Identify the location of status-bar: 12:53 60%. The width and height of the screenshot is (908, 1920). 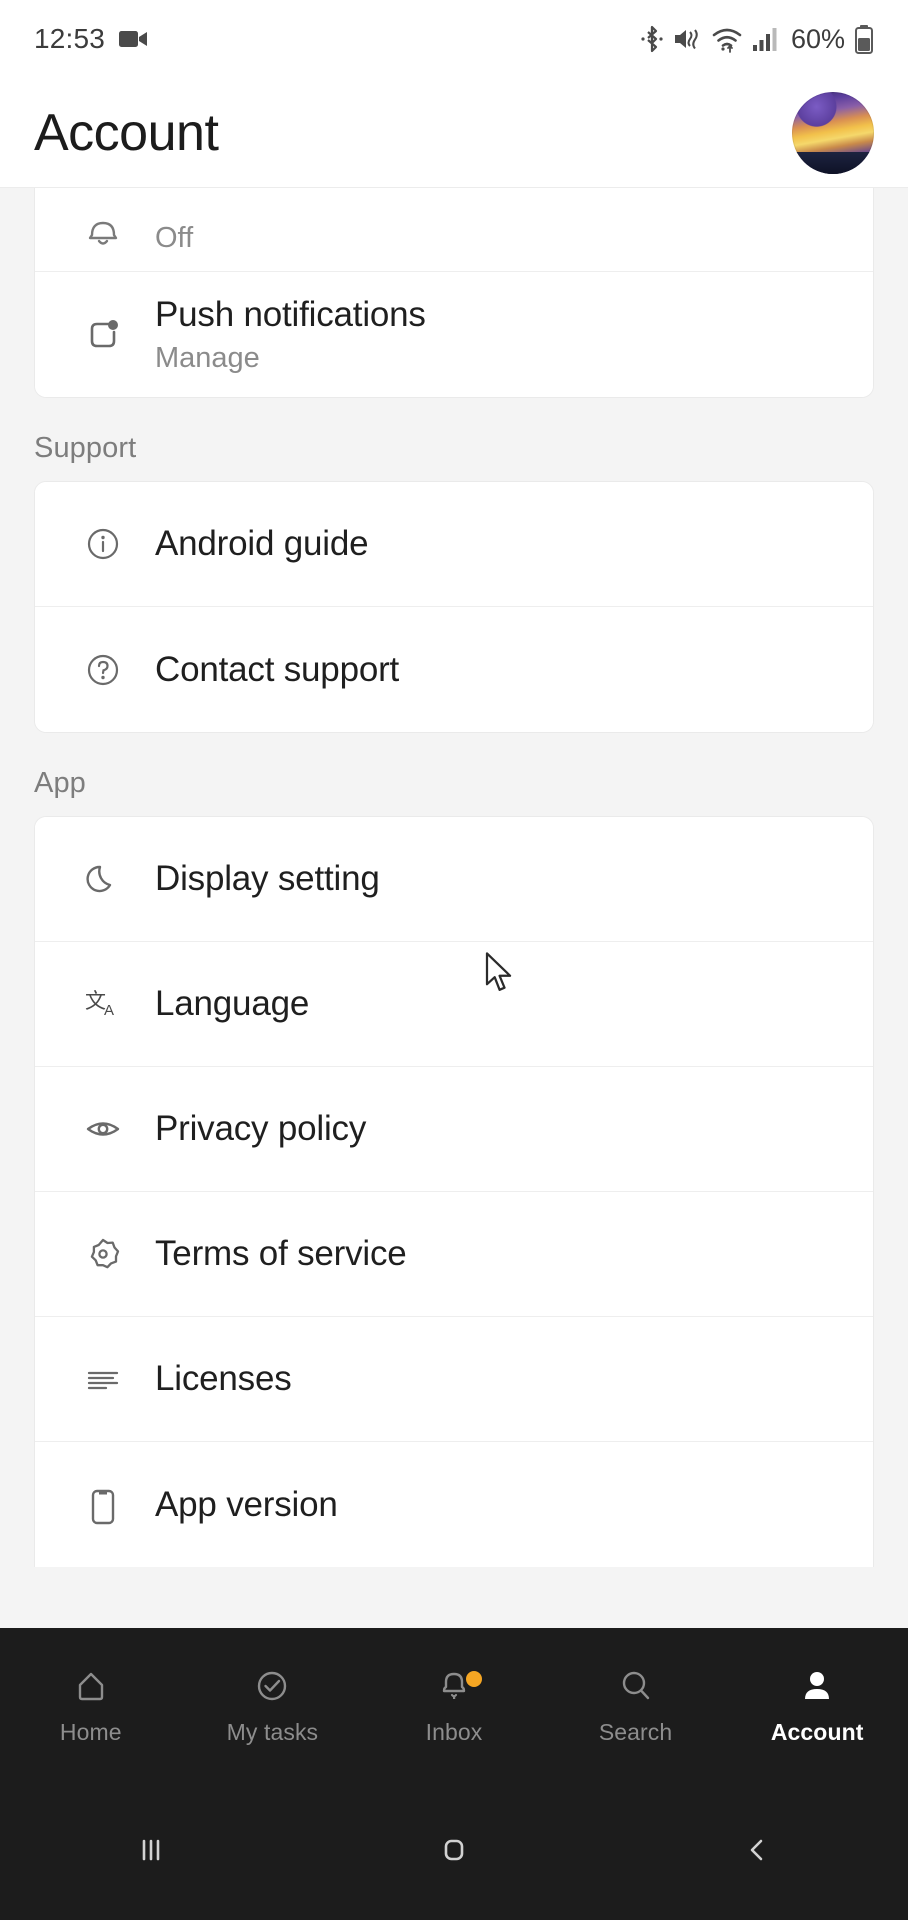
(454, 39).